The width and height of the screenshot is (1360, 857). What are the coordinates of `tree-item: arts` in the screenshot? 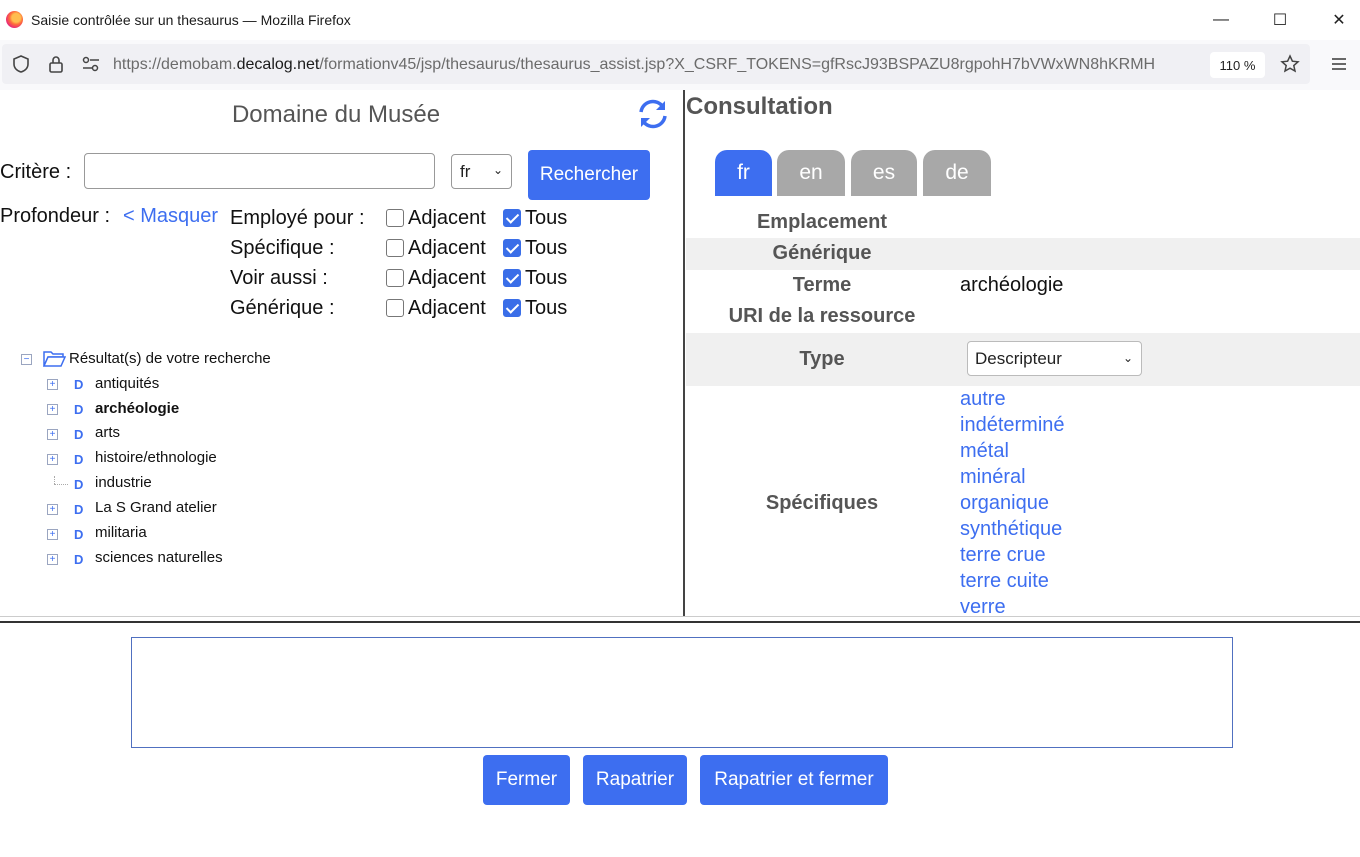 It's located at (107, 432).